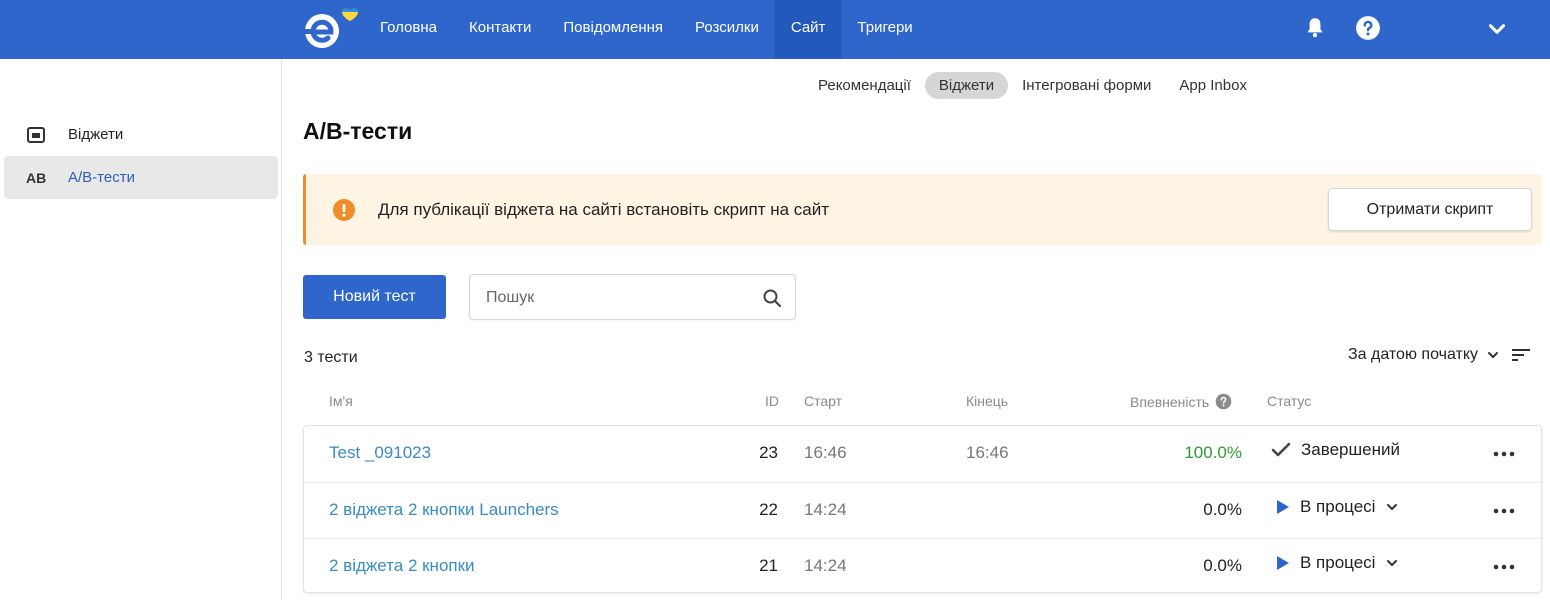  What do you see at coordinates (408, 29) in the screenshot?
I see `nav-item-home: Головна` at bounding box center [408, 29].